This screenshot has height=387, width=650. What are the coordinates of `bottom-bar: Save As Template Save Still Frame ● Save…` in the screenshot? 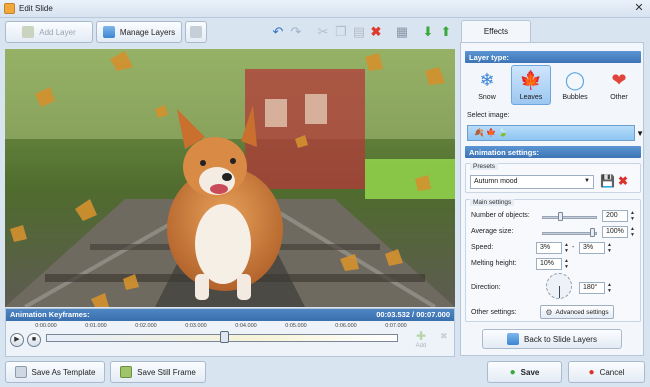 It's located at (325, 372).